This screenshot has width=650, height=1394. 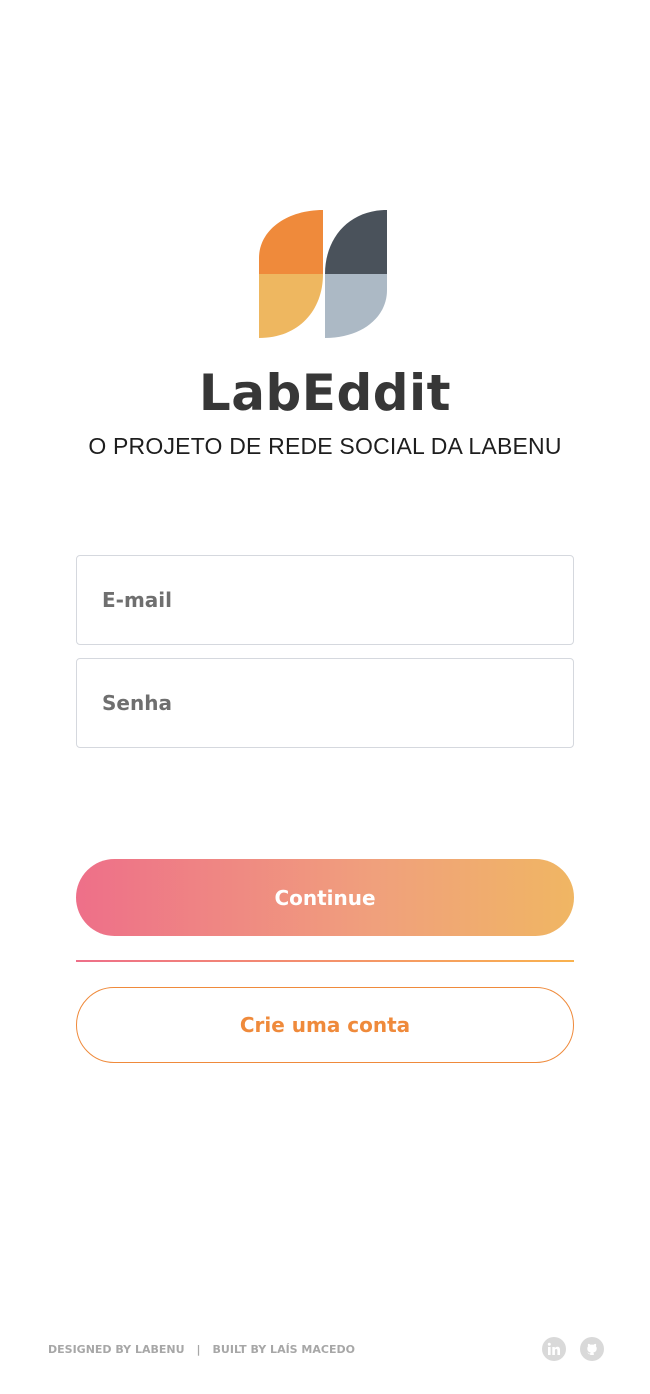 I want to click on password-field-container, so click(x=325, y=703).